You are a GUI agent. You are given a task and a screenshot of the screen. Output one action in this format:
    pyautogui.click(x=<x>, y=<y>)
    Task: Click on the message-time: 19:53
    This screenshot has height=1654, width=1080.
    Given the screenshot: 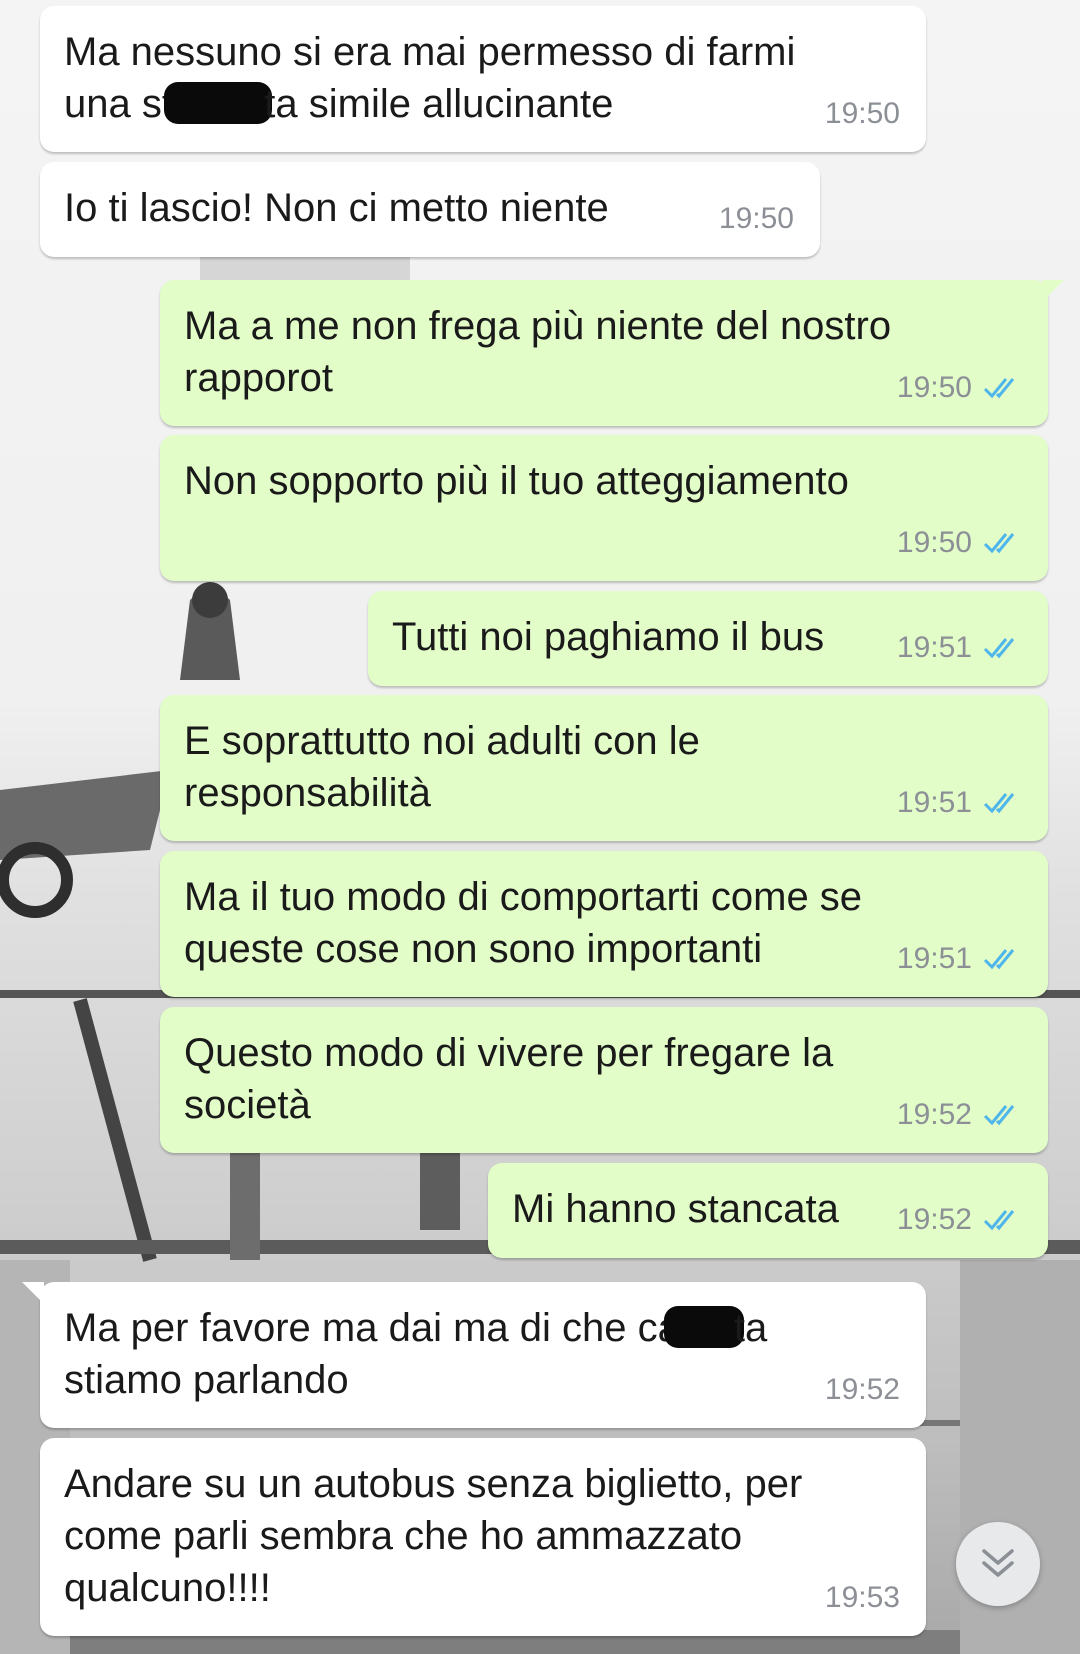 What is the action you would take?
    pyautogui.click(x=862, y=1597)
    